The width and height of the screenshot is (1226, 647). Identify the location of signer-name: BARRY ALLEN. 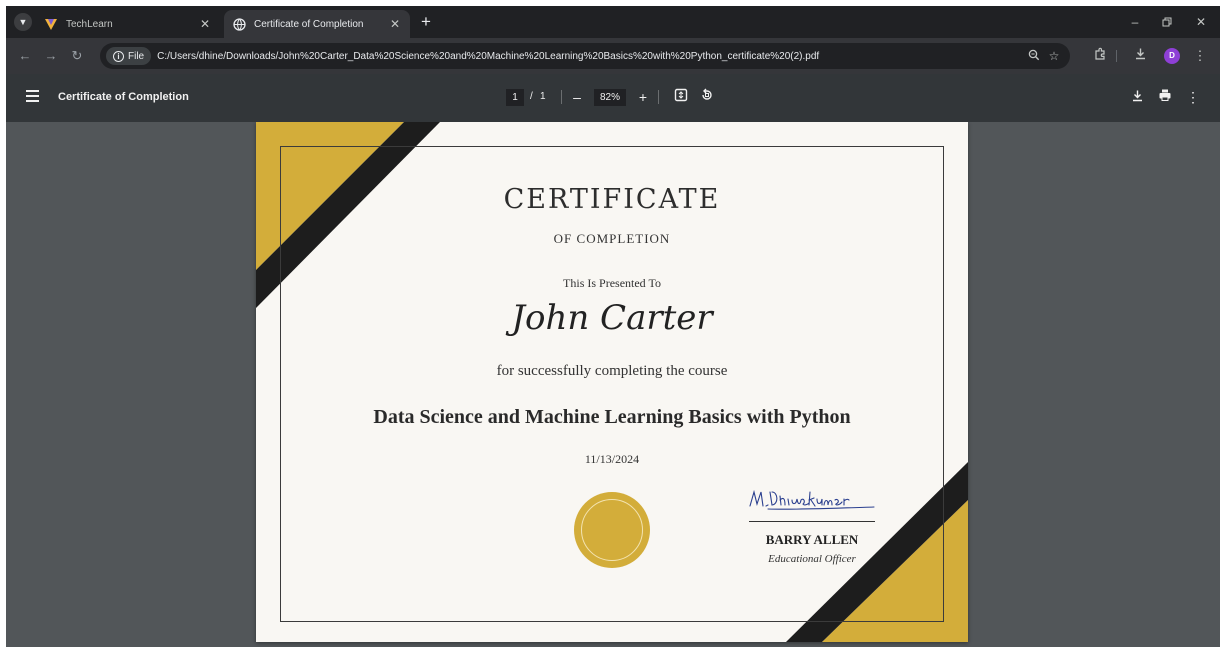
(812, 539).